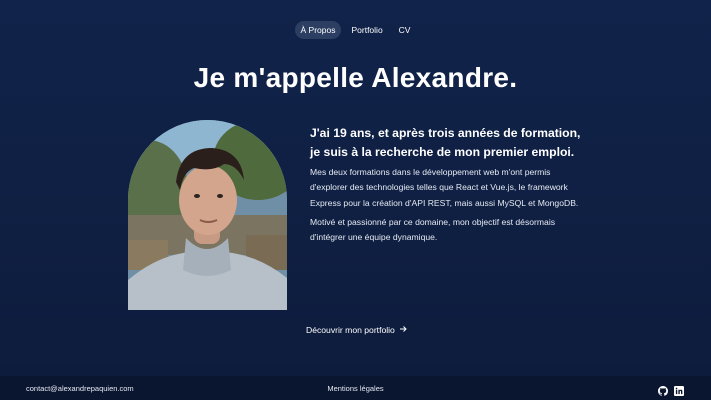  I want to click on profile-photo, so click(207, 215).